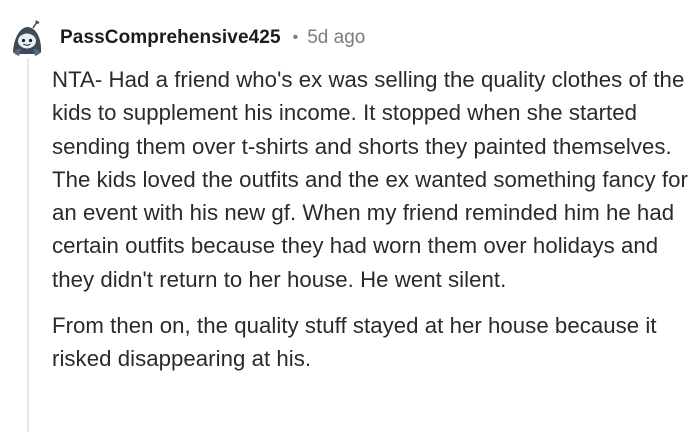  I want to click on thread-line, so click(28, 245).